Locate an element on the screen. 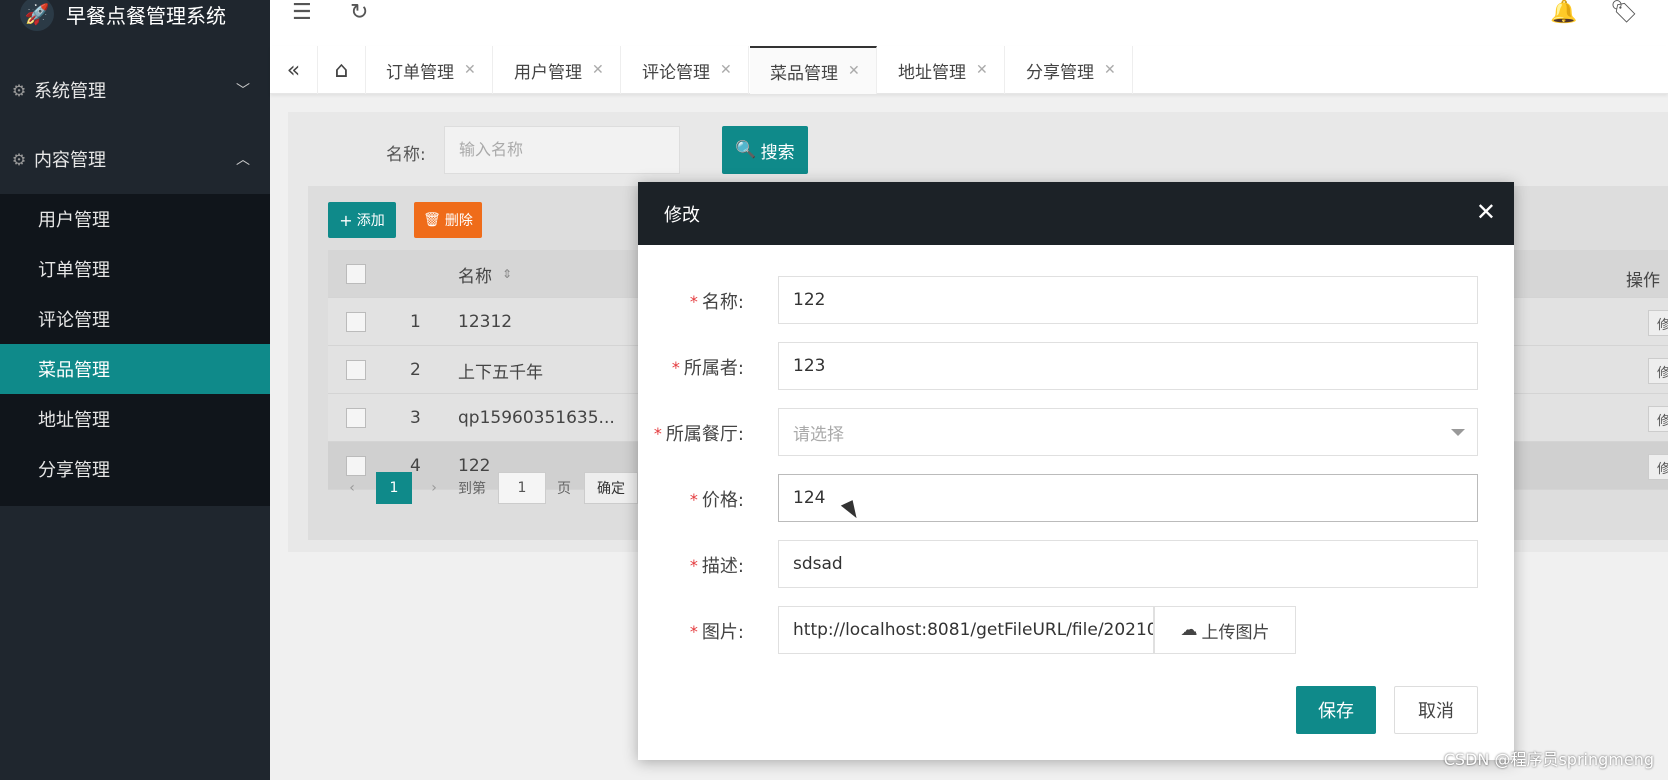  search-button-label: 搜索 is located at coordinates (777, 152).